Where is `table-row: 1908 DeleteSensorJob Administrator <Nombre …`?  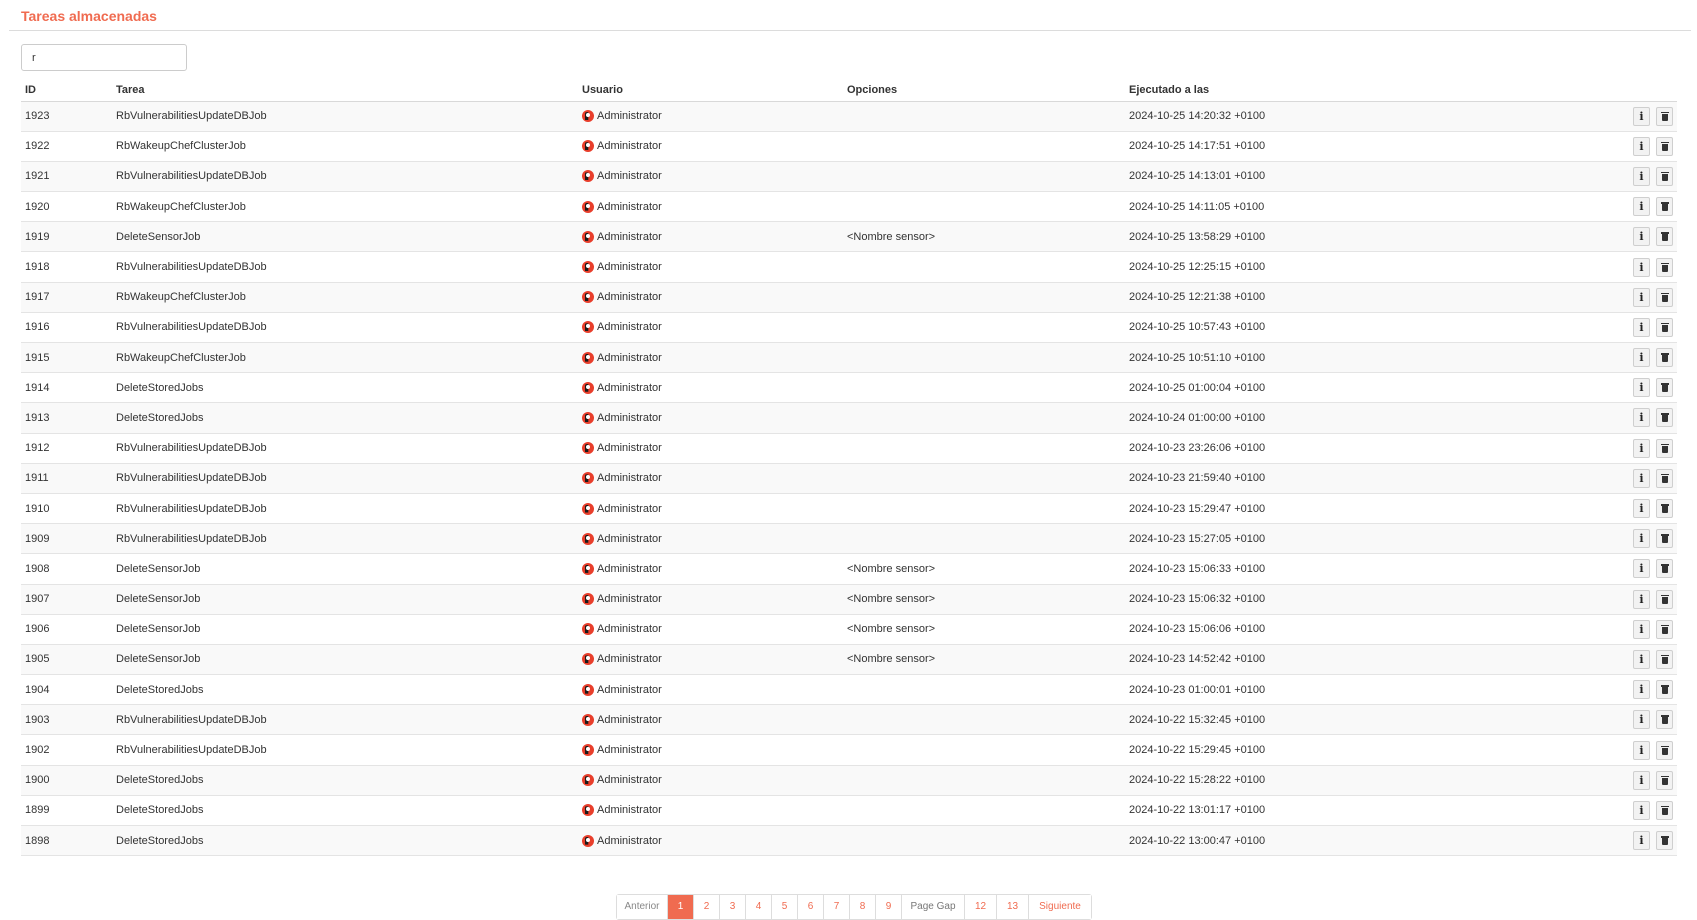
table-row: 1908 DeleteSensorJob Administrator <Nombre … is located at coordinates (849, 569).